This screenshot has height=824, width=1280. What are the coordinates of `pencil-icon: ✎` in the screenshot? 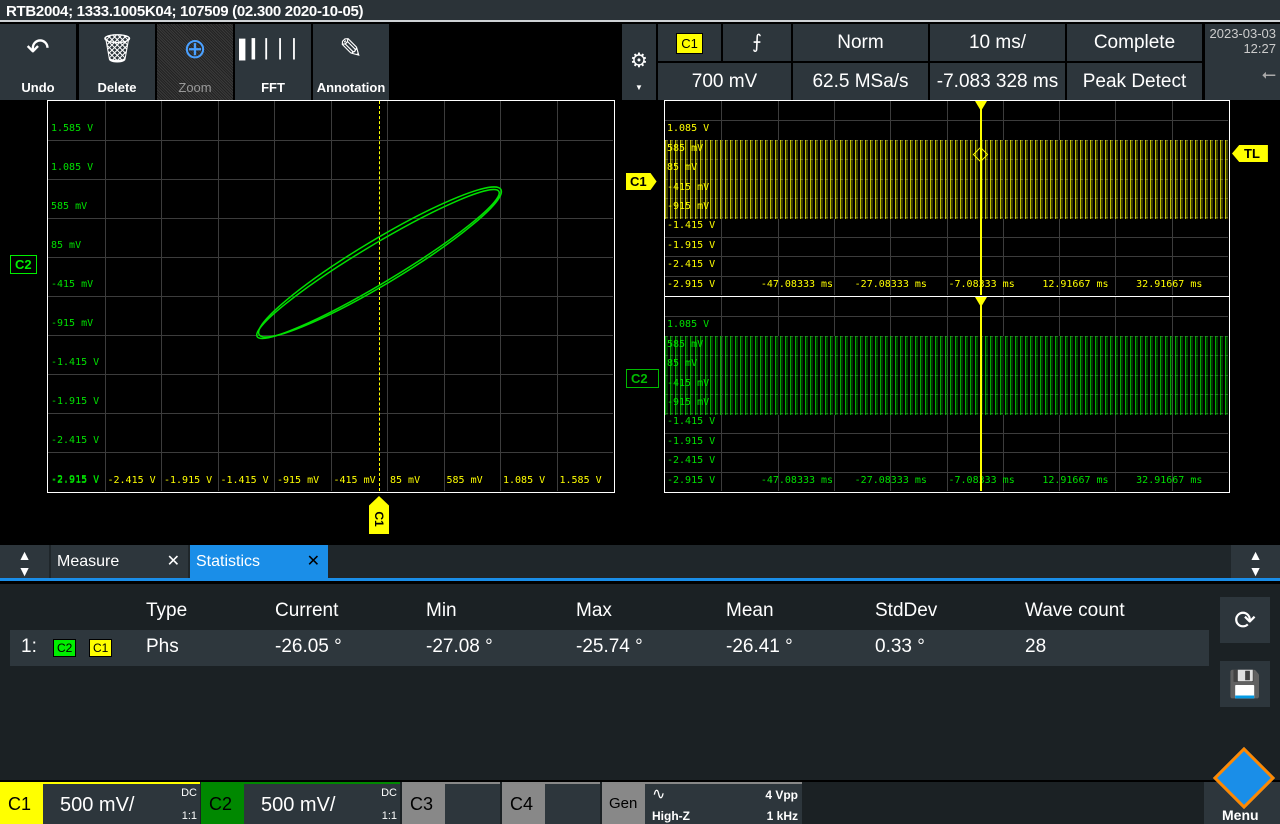 It's located at (351, 48).